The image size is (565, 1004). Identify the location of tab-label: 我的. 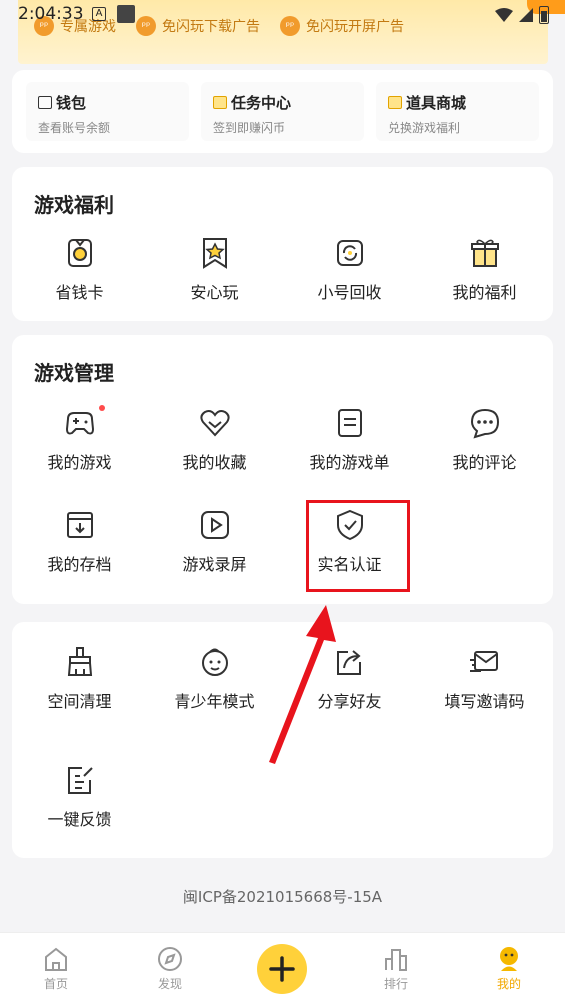
(508, 984).